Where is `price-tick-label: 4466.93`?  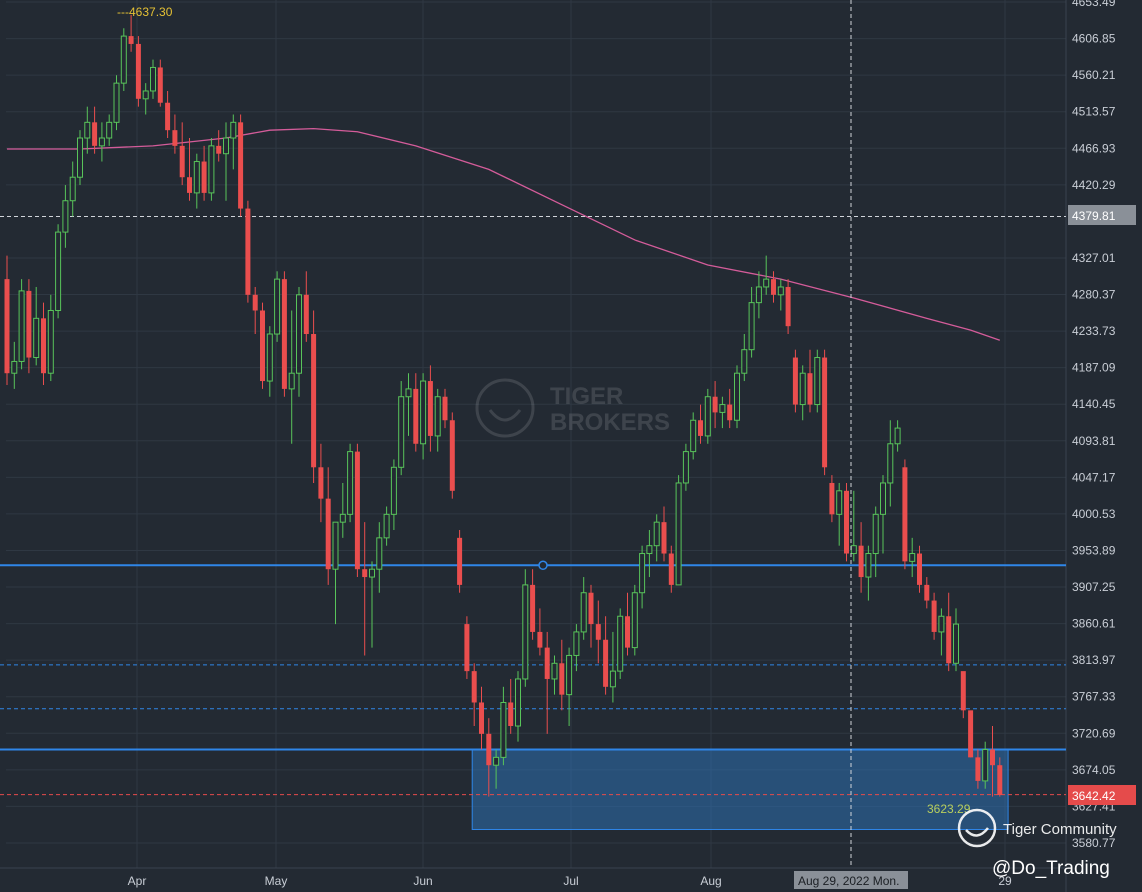
price-tick-label: 4466.93 is located at coordinates (1094, 148).